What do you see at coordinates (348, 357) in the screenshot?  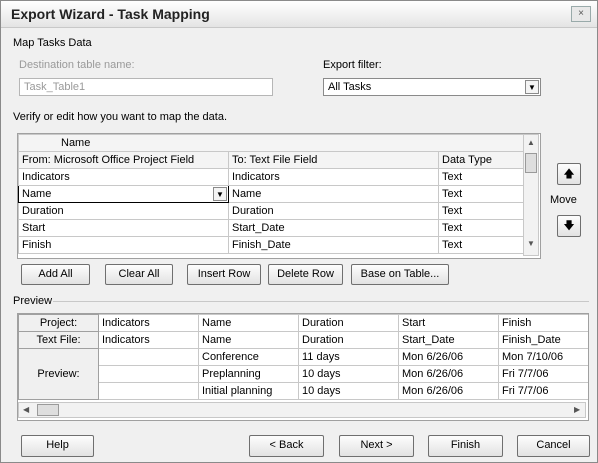 I see `preview-cell: 11 days` at bounding box center [348, 357].